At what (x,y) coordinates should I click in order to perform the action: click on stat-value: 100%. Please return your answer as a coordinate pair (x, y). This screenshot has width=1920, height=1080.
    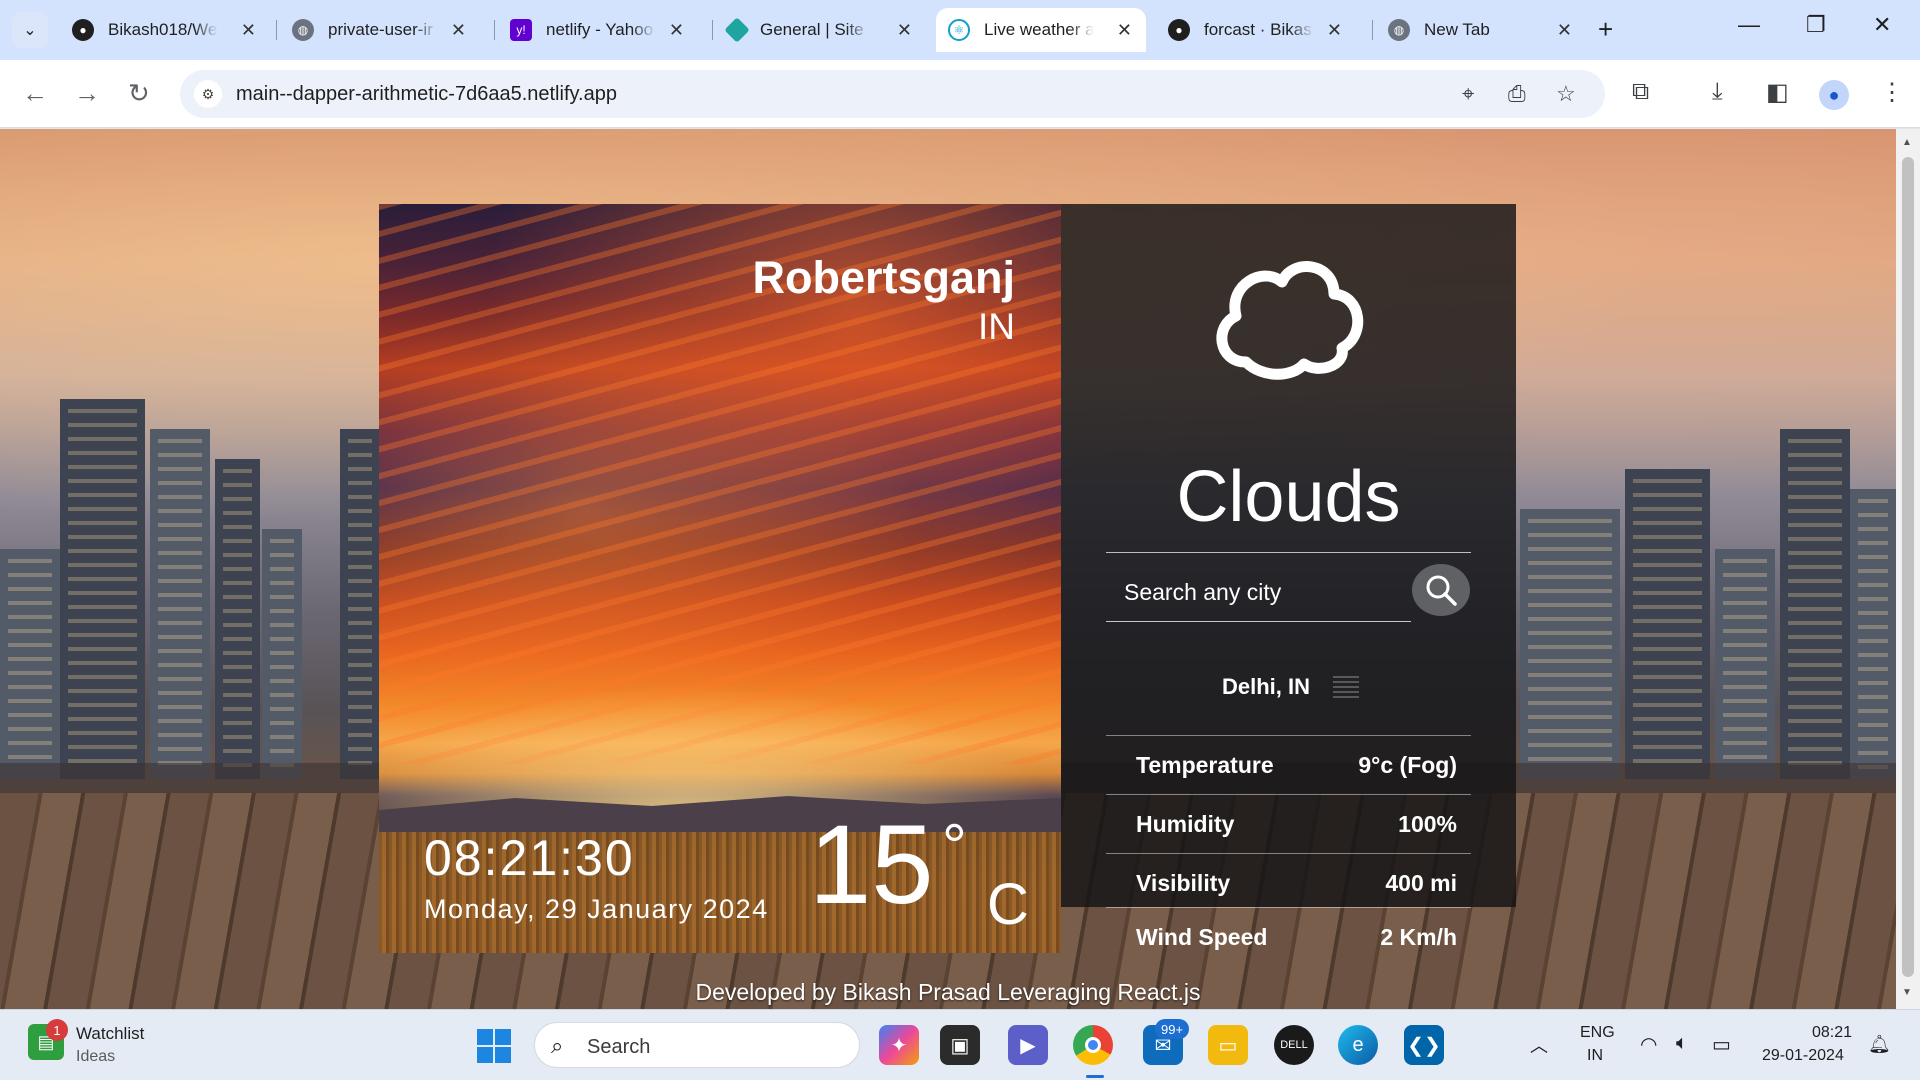
    Looking at the image, I should click on (1427, 824).